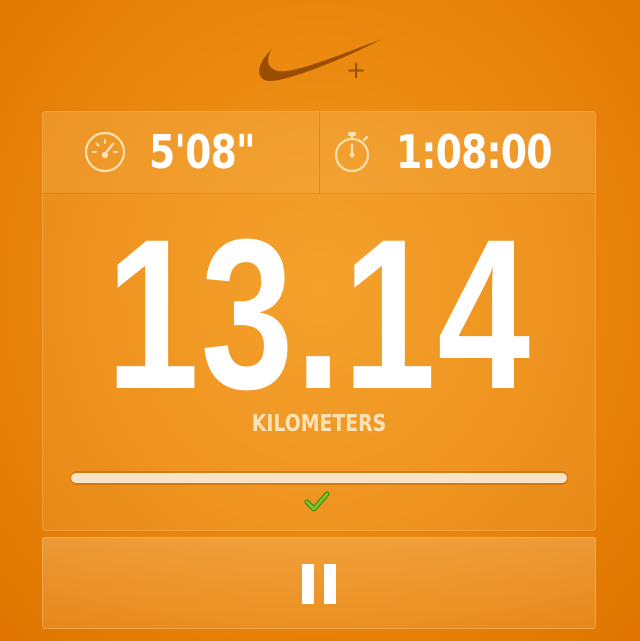 The height and width of the screenshot is (641, 640). What do you see at coordinates (319, 424) in the screenshot?
I see `distance-unit-label: KILOMETERS` at bounding box center [319, 424].